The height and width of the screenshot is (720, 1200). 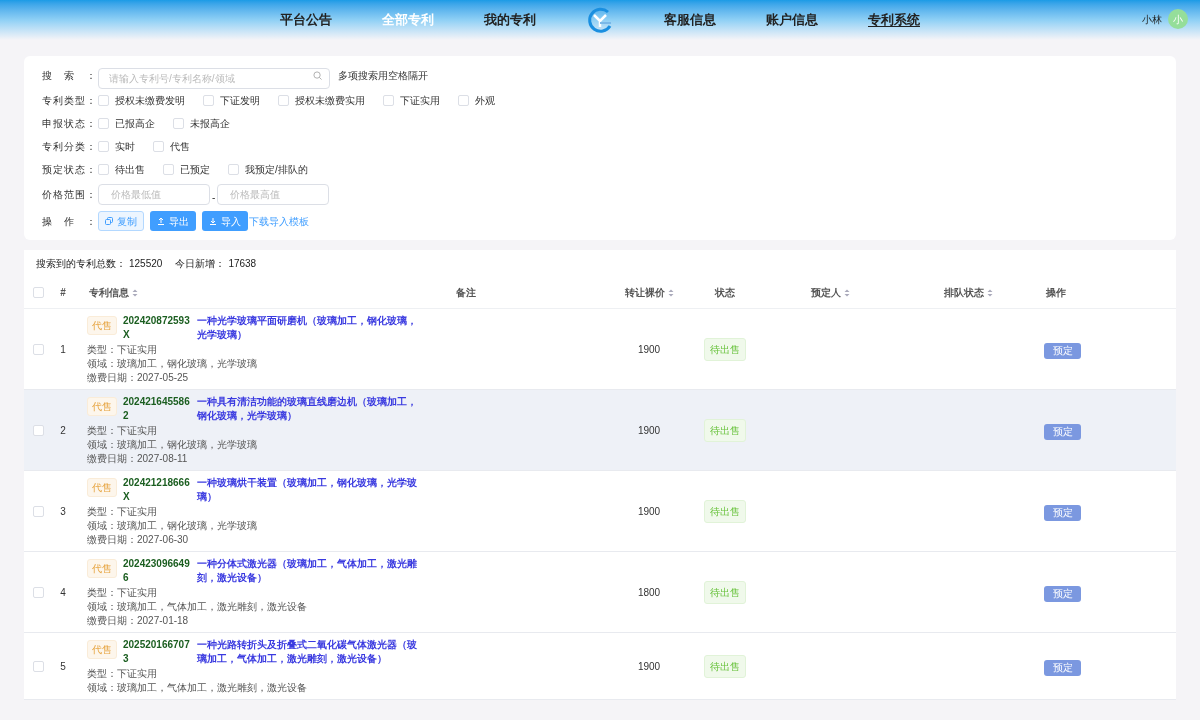 What do you see at coordinates (63, 349) in the screenshot?
I see `row-number: 1` at bounding box center [63, 349].